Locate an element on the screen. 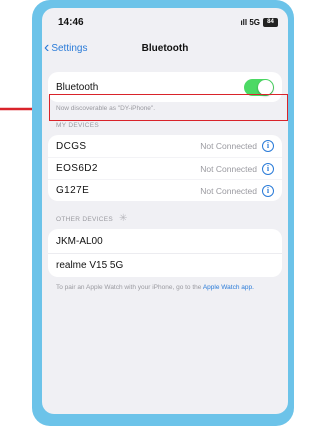  device-name: EOS6D2 is located at coordinates (77, 168).